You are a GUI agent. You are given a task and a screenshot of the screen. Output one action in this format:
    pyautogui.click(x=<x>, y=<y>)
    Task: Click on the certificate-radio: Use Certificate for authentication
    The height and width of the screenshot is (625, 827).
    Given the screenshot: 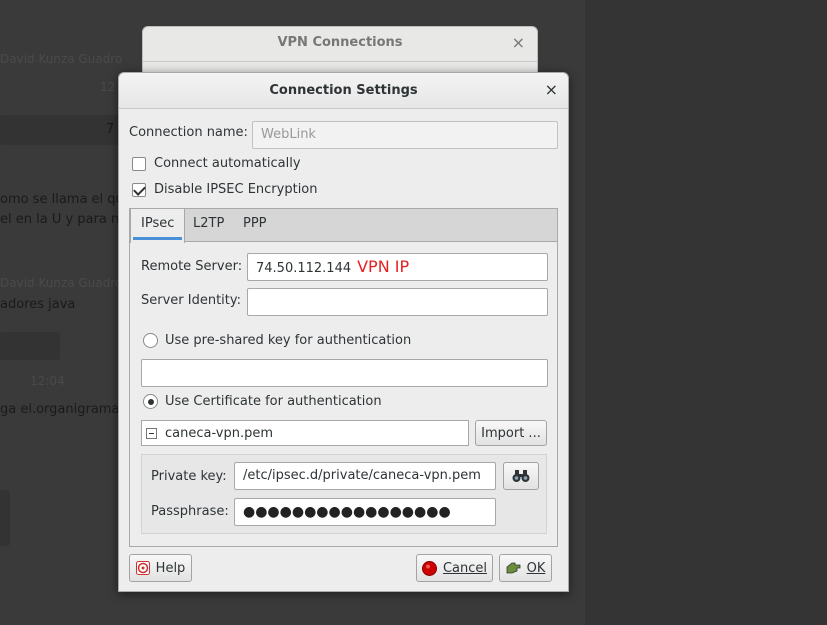 What is the action you would take?
    pyautogui.click(x=262, y=401)
    